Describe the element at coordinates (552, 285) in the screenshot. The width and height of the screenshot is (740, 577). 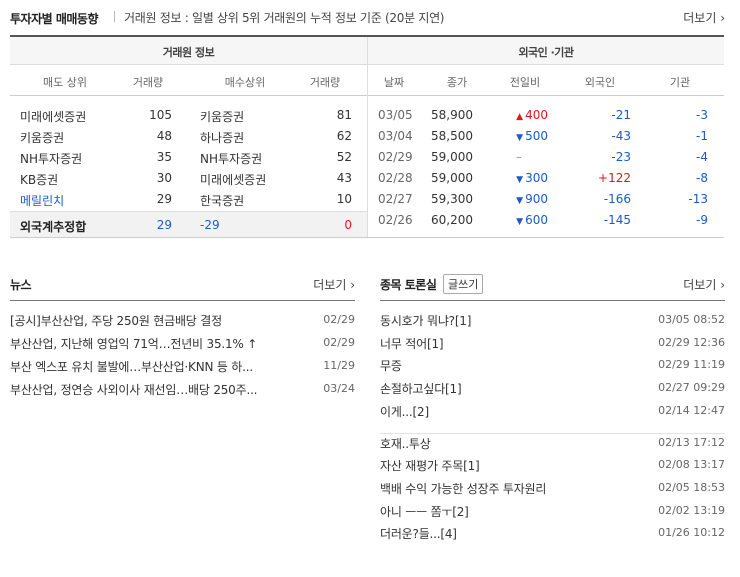
I see `board-header: 종목 토론실 글쓰기 더보기 ›` at that location.